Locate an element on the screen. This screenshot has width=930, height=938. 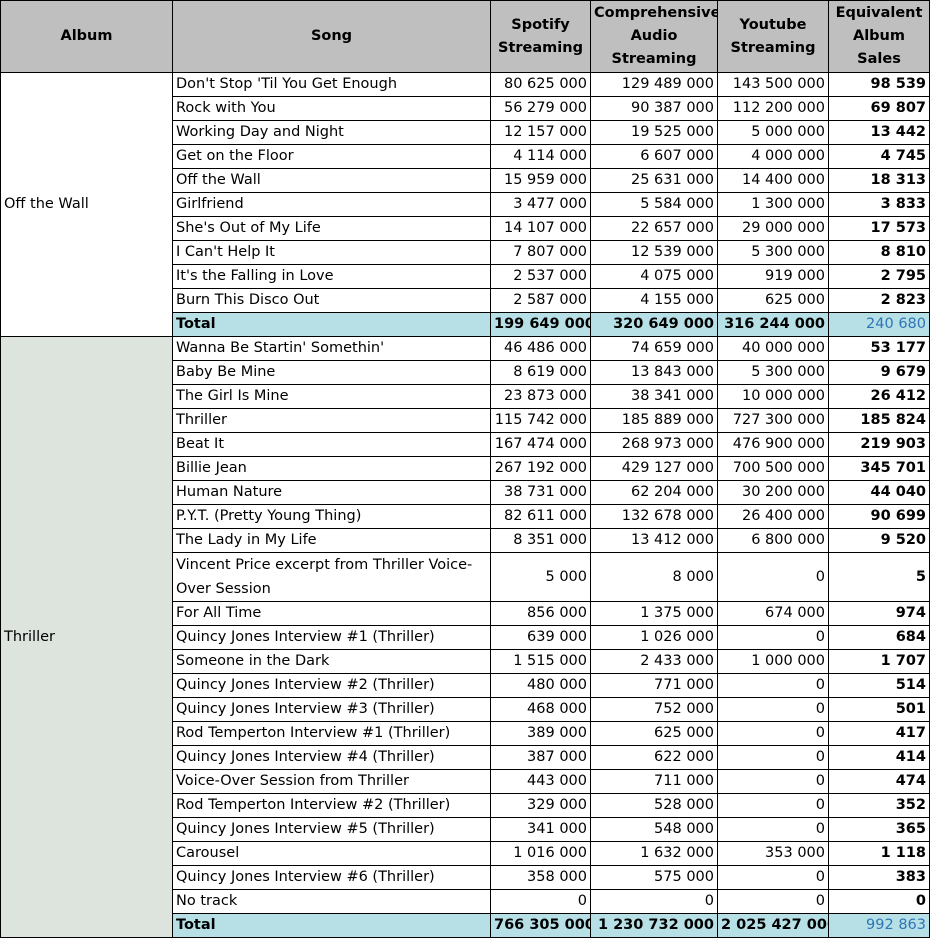
spotify-streaming-cell: 46 486 000 is located at coordinates (540, 348).